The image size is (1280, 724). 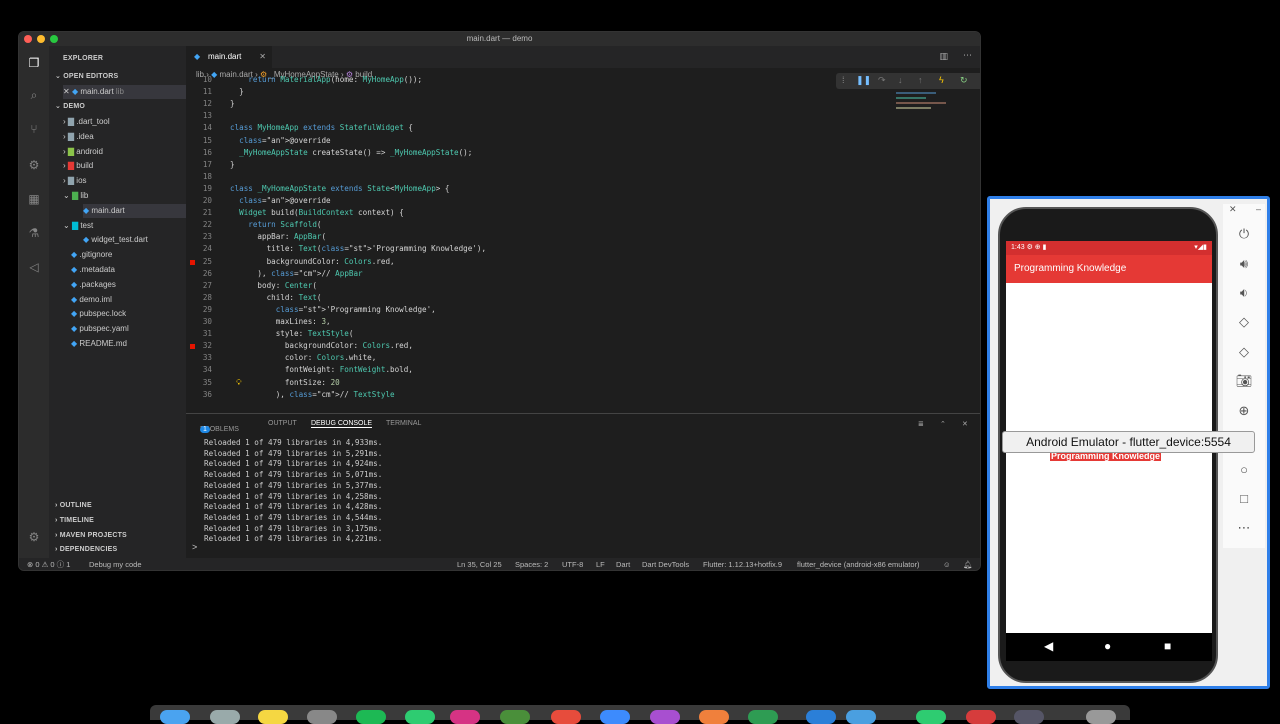 I want to click on close-window-button, so click(x=28, y=39).